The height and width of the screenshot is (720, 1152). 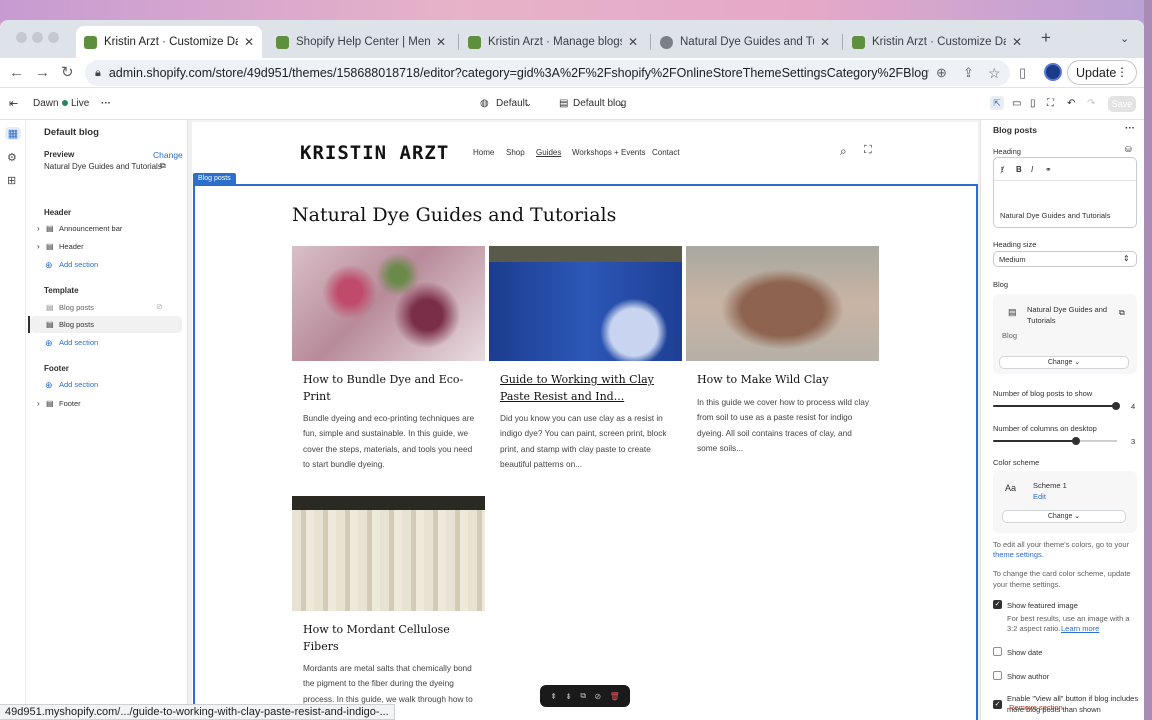 What do you see at coordinates (46, 104) in the screenshot?
I see `theme-name: Dawn` at bounding box center [46, 104].